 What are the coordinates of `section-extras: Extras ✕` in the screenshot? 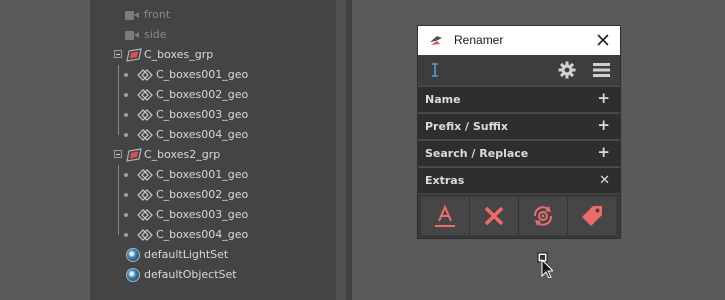 It's located at (519, 180).